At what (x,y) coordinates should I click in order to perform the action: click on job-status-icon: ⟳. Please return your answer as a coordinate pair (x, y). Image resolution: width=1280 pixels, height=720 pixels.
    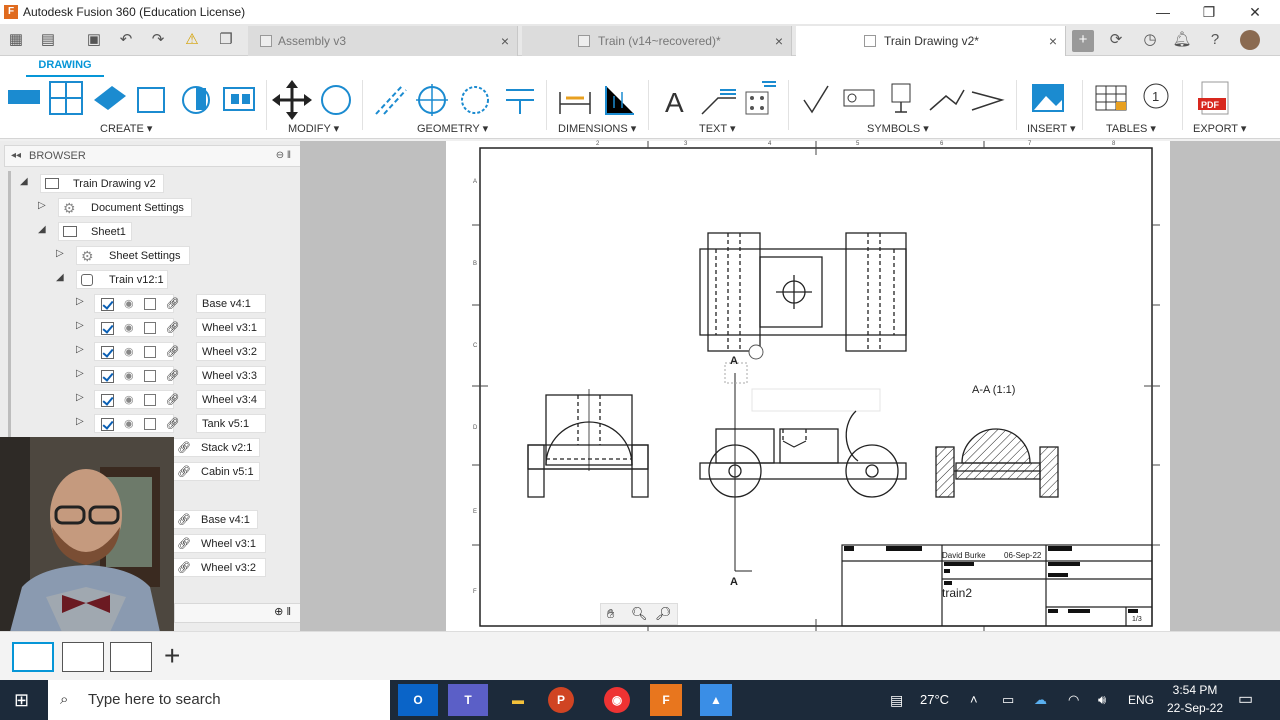
    Looking at the image, I should click on (1116, 40).